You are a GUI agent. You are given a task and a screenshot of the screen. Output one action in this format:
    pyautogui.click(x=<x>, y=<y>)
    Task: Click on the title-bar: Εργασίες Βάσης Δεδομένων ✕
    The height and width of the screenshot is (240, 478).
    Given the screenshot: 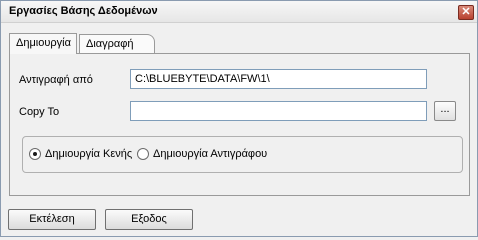 What is the action you would take?
    pyautogui.click(x=239, y=12)
    